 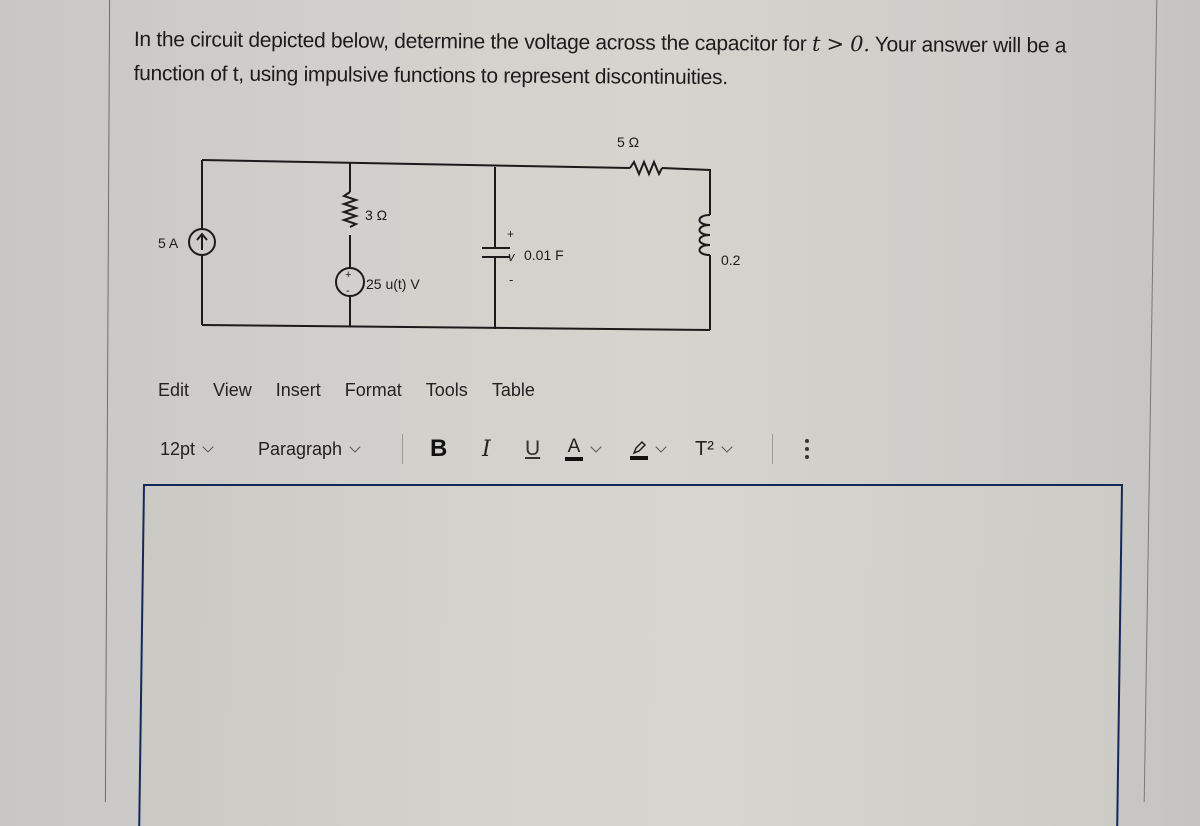 I want to click on cap-voltage-plus: +, so click(x=510, y=234).